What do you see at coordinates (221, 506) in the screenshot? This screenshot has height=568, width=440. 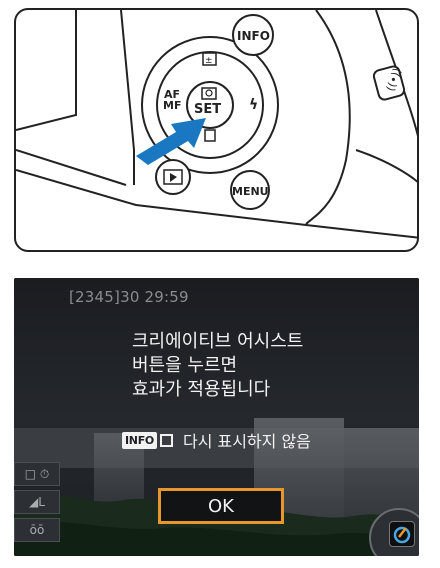 I see `ok-button: OK` at bounding box center [221, 506].